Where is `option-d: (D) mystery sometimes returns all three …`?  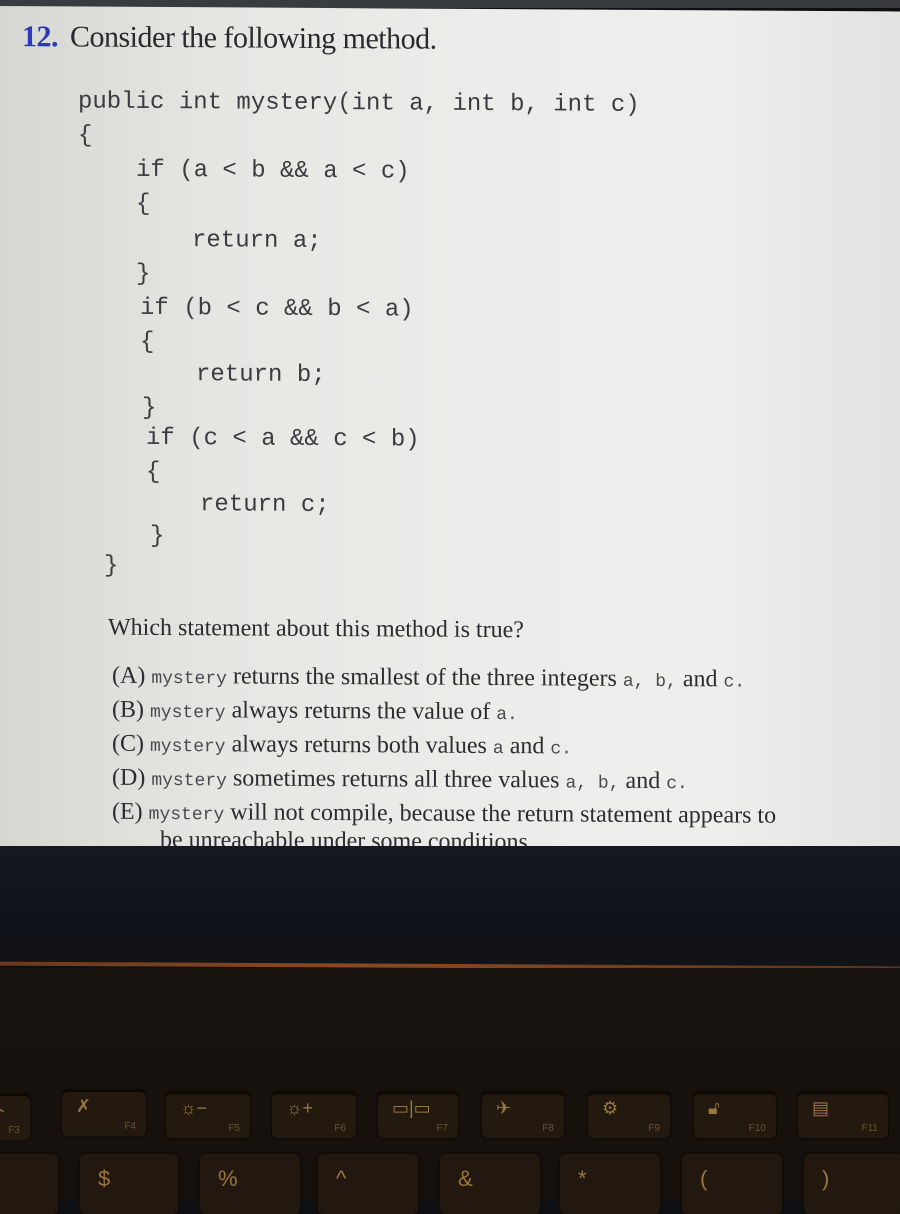
option-d: (D) mystery sometimes returns all three … is located at coordinates (492, 782).